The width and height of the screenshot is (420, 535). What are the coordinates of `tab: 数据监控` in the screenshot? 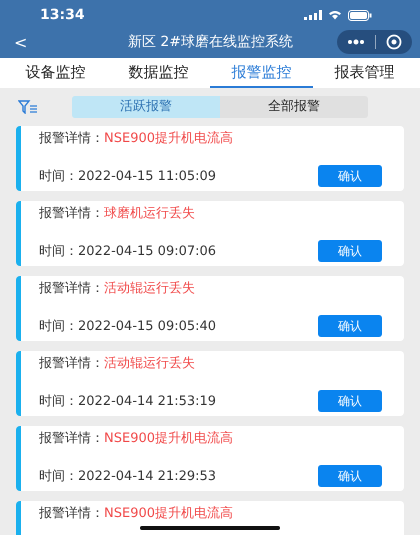 It's located at (158, 73).